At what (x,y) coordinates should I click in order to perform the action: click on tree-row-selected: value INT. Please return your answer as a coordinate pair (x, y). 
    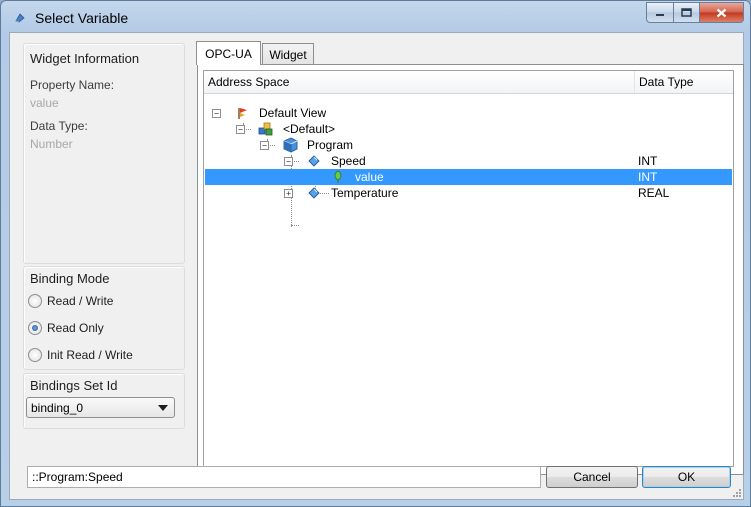
    Looking at the image, I should click on (468, 177).